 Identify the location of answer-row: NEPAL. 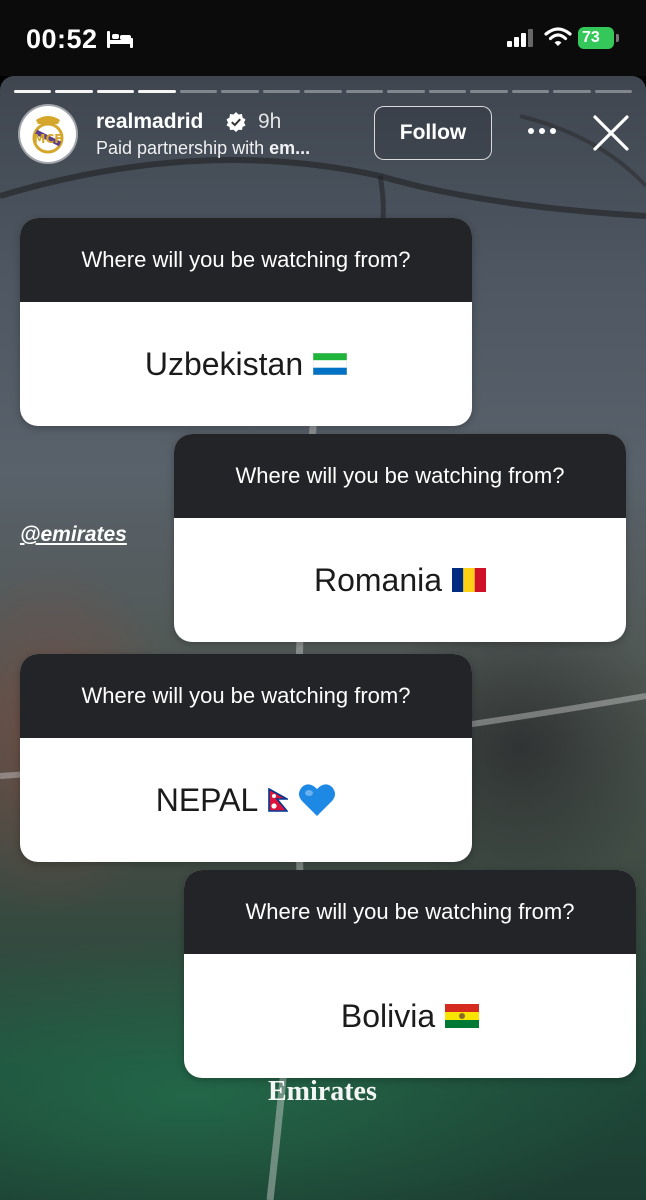
(246, 800).